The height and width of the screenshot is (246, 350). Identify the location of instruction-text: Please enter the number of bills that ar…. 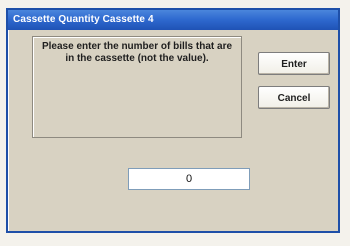
(137, 52).